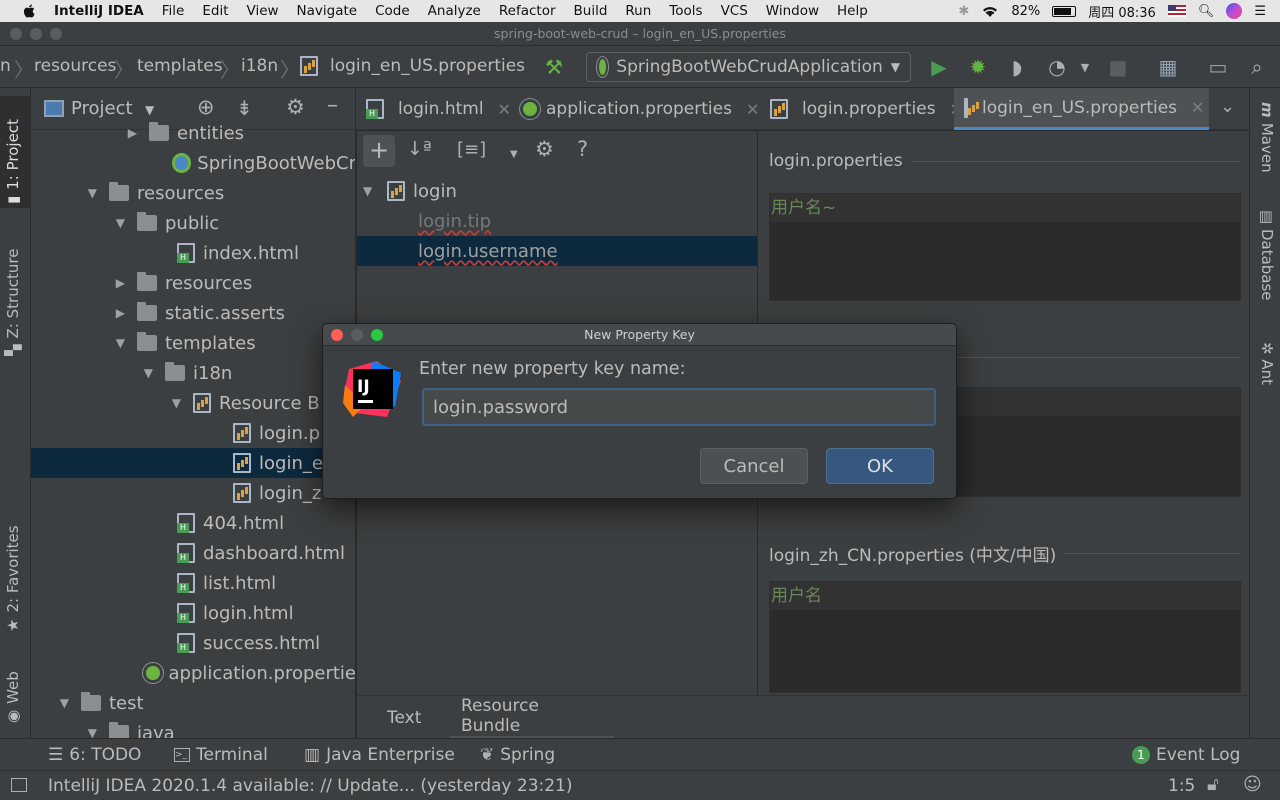  What do you see at coordinates (754, 466) in the screenshot?
I see `cancel-button: Cancel` at bounding box center [754, 466].